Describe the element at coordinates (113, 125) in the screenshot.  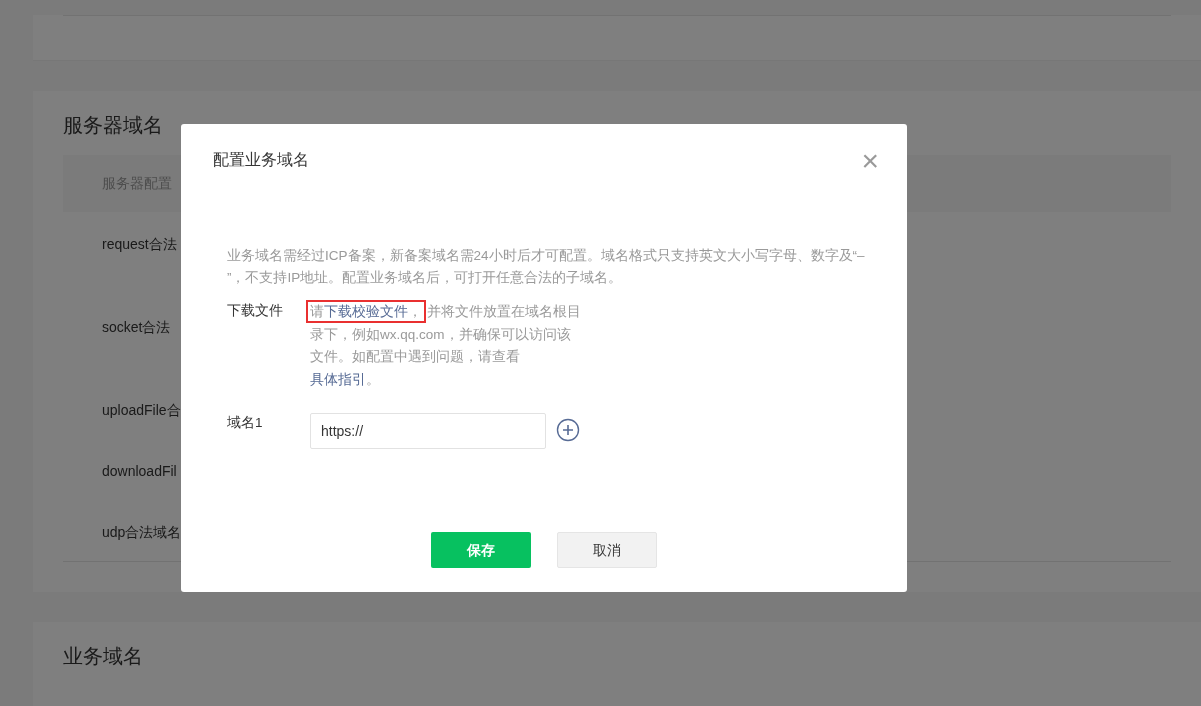
I see `section-title: 服务器域名` at that location.